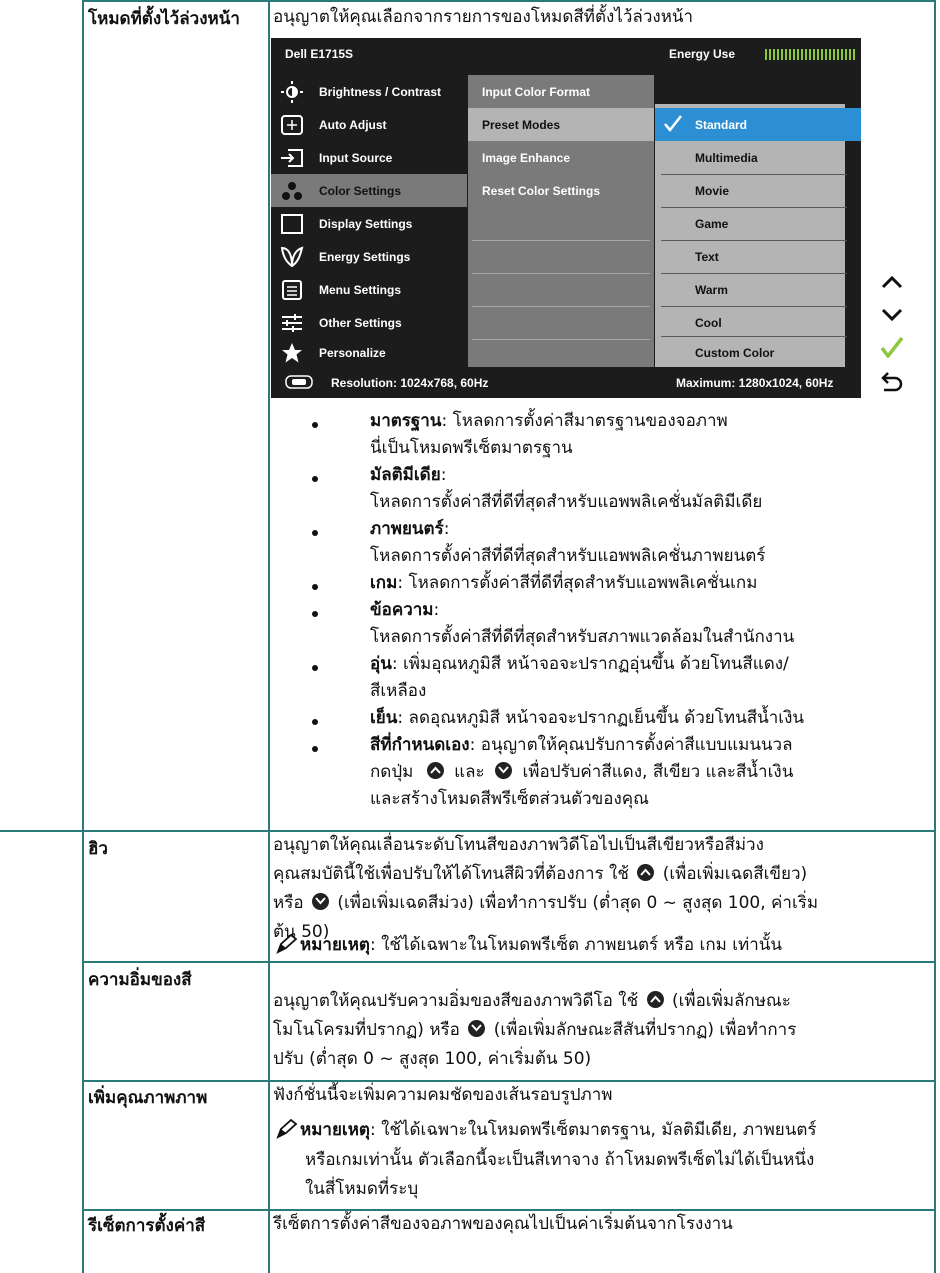  I want to click on display-settings-icon, so click(292, 224).